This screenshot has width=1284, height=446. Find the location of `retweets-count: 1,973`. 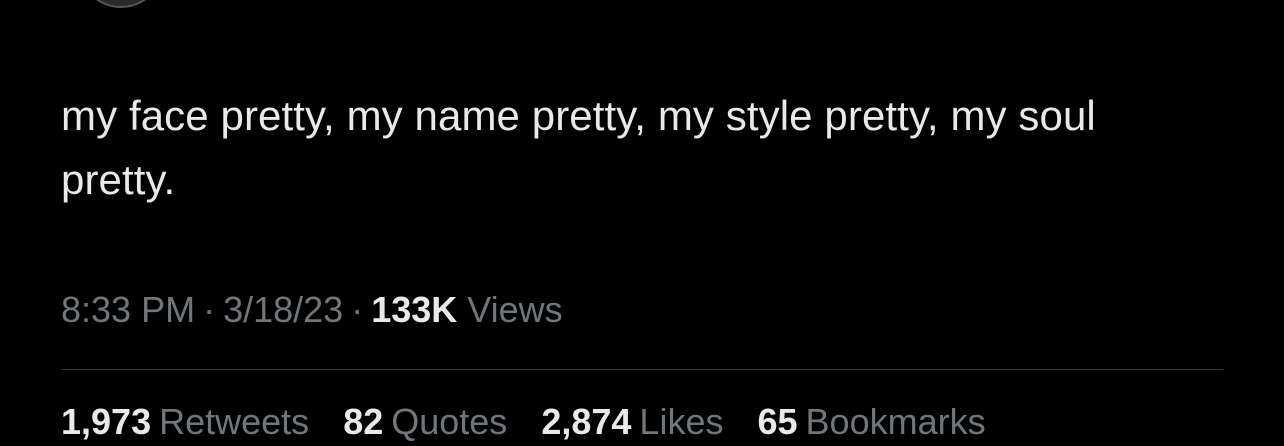

retweets-count: 1,973 is located at coordinates (106, 421).